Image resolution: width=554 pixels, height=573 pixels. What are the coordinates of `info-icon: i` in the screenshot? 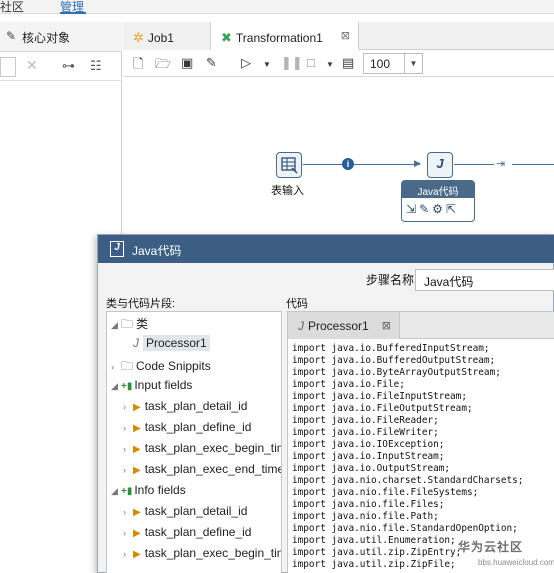 It's located at (348, 164).